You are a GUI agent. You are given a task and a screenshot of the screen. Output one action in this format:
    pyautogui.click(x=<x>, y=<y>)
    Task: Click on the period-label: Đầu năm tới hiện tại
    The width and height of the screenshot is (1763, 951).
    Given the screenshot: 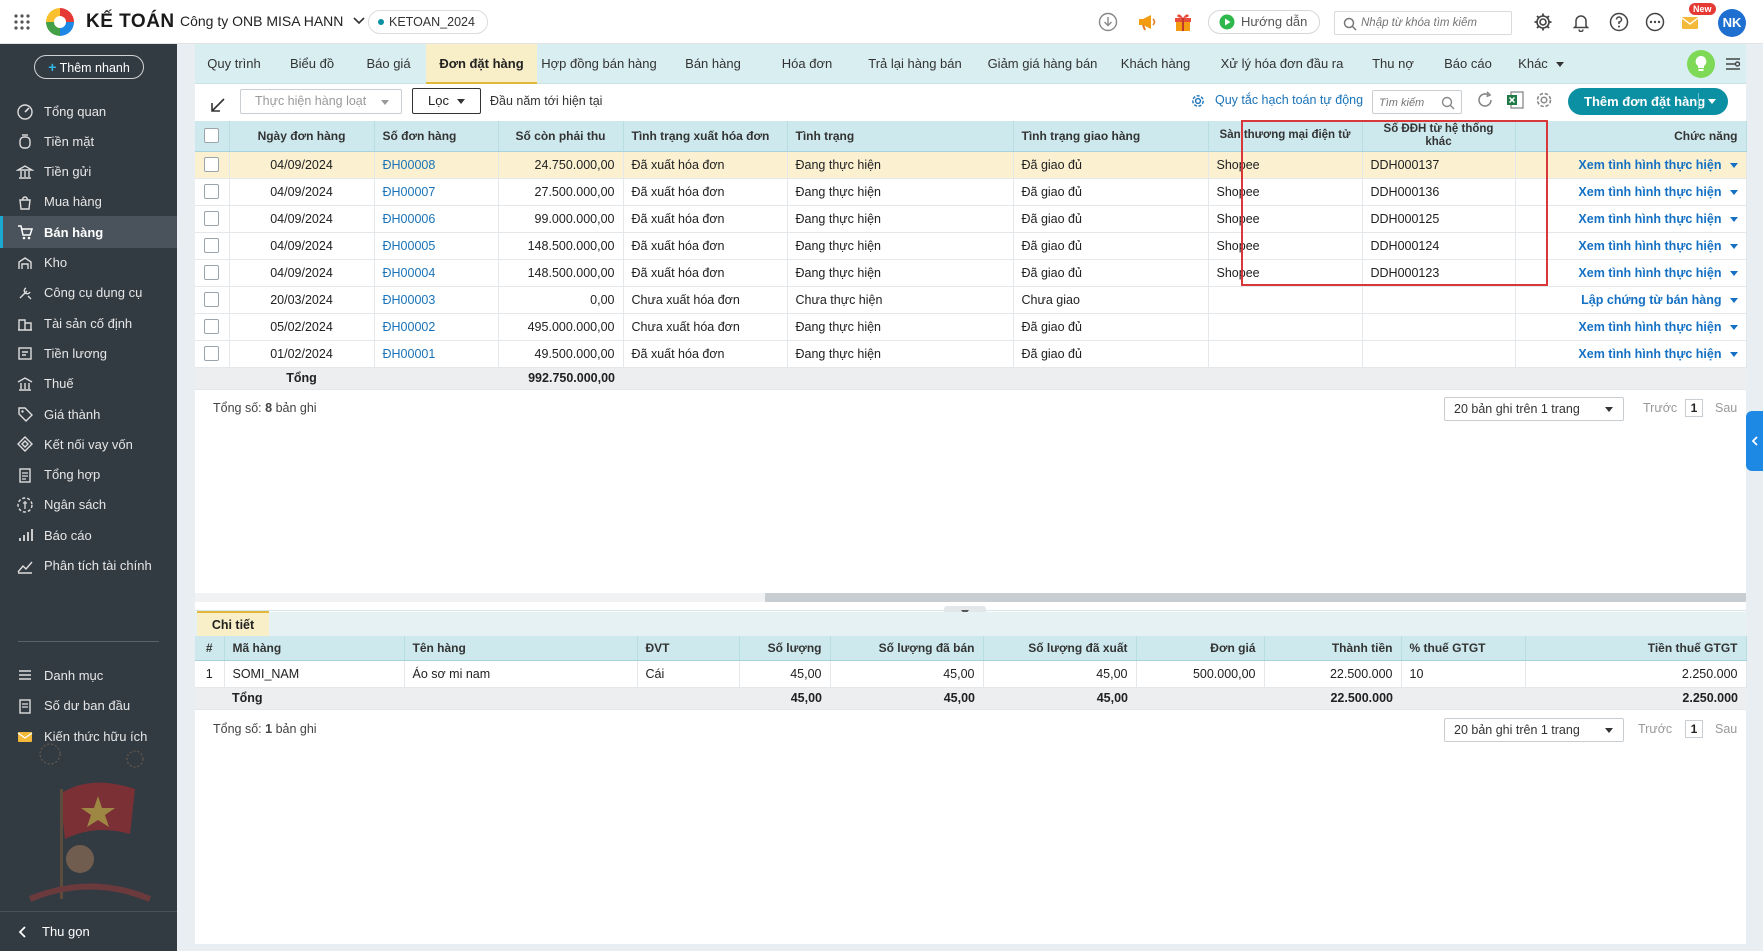 What is the action you would take?
    pyautogui.click(x=546, y=101)
    